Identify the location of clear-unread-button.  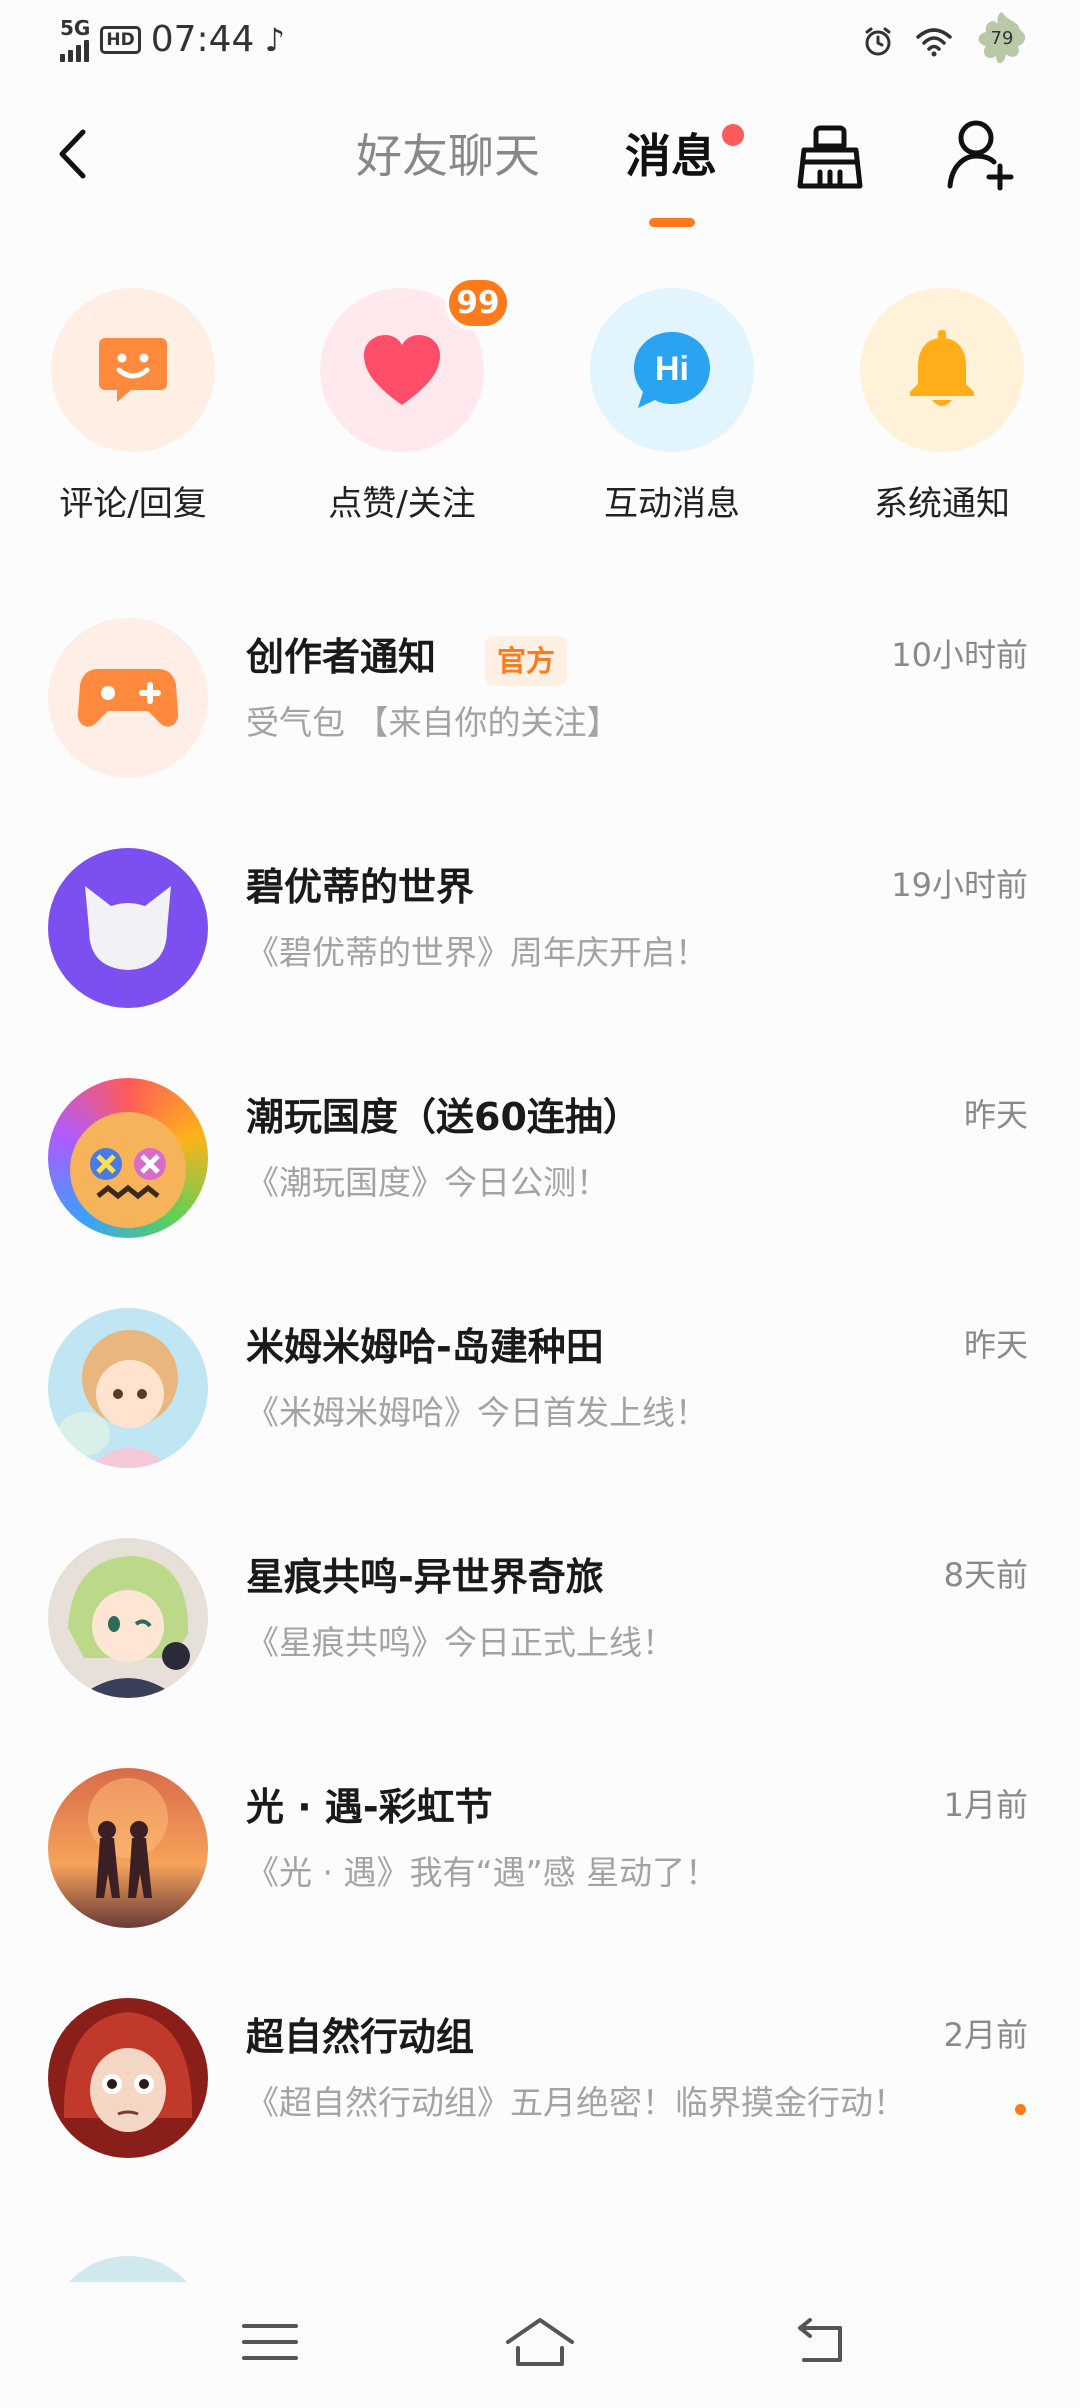
(830, 157).